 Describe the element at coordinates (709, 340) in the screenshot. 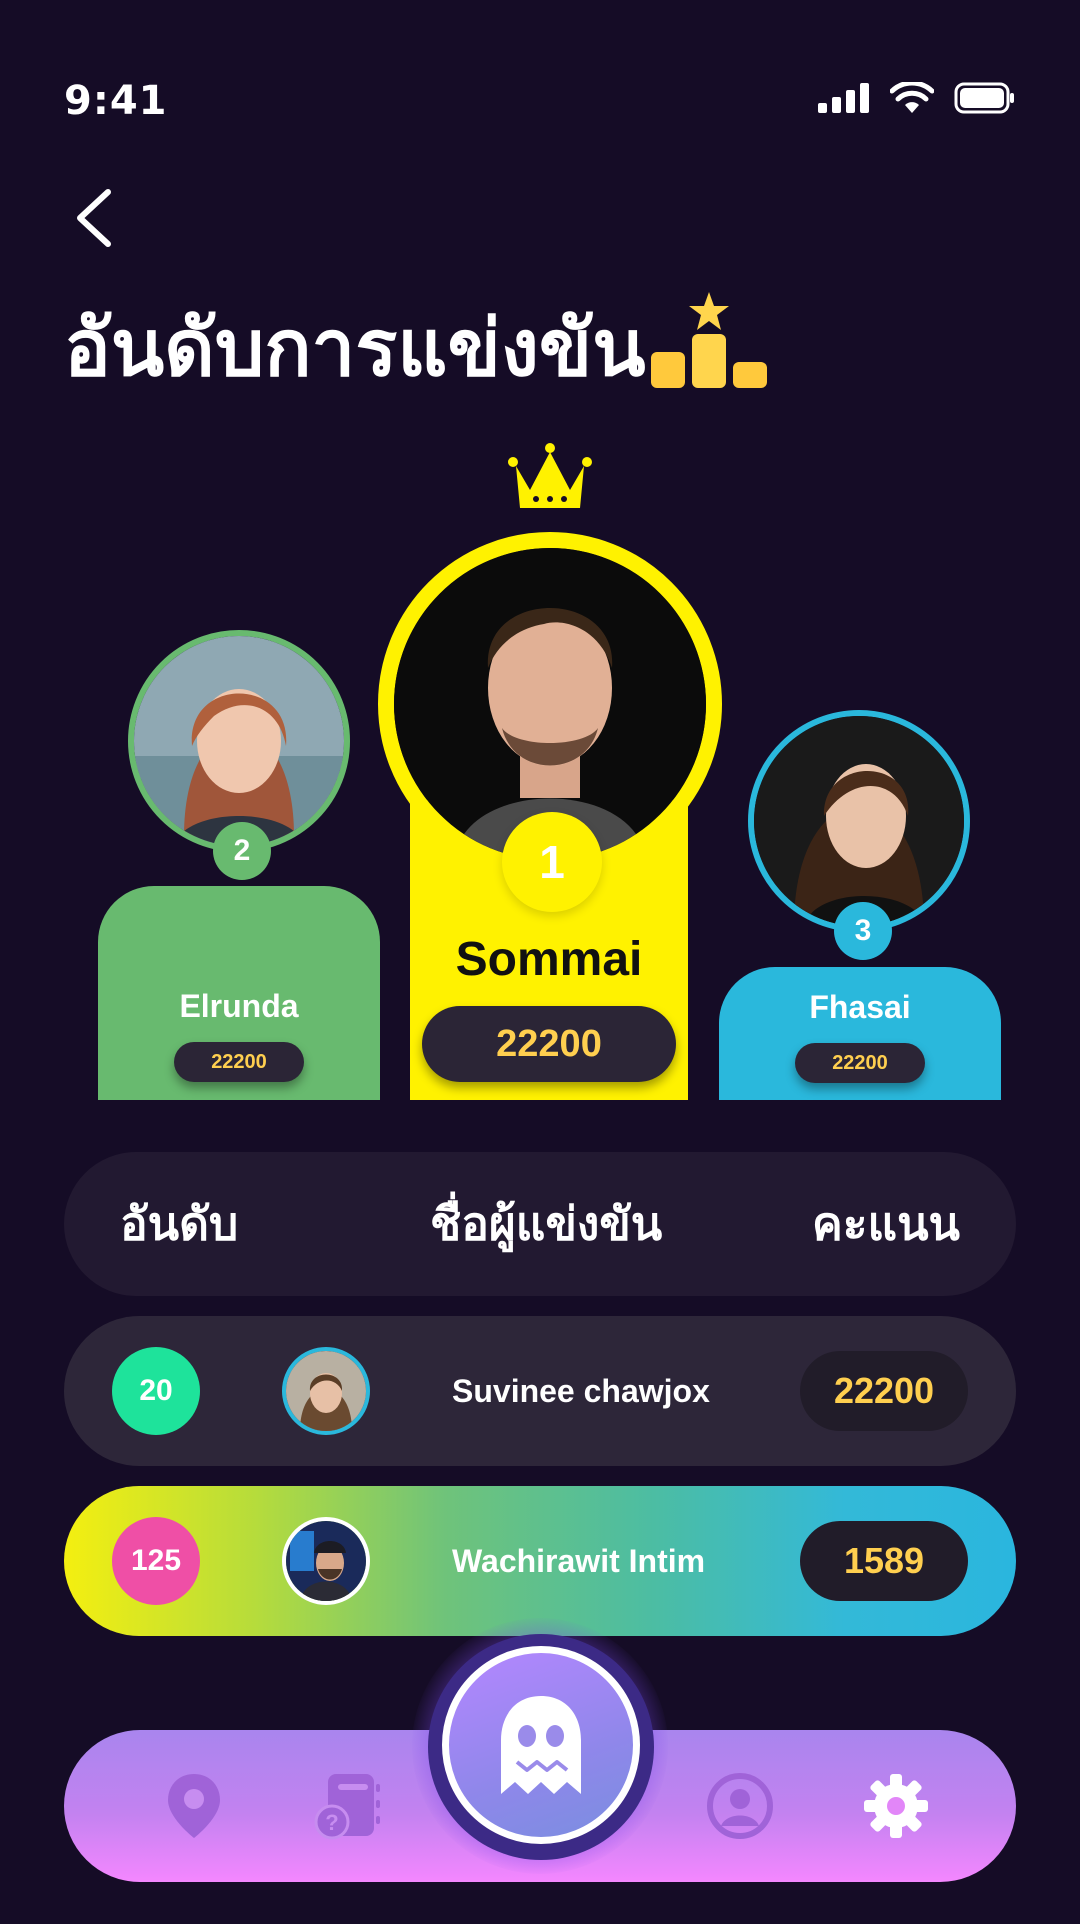

I see `podium-star-icon` at that location.